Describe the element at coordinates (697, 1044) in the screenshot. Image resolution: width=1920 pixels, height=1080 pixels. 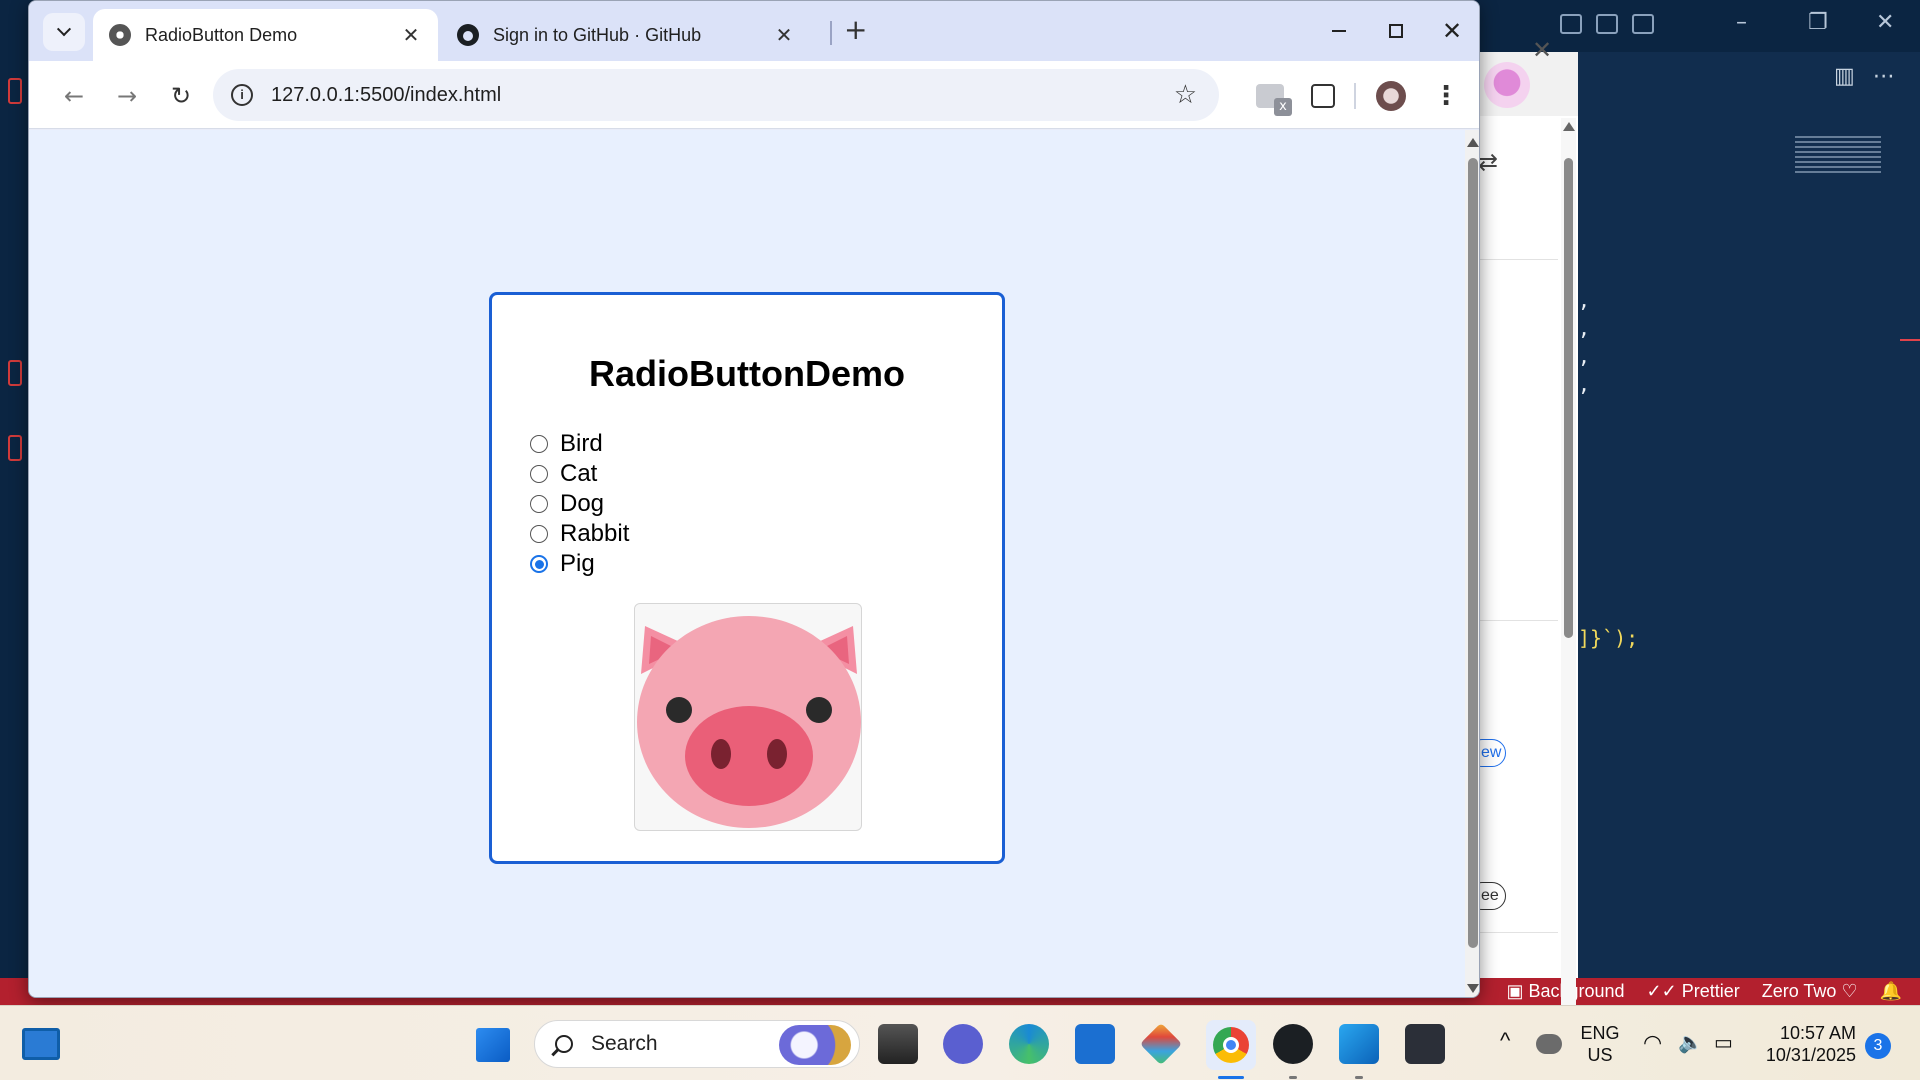
I see `taskbar-search: Search` at that location.